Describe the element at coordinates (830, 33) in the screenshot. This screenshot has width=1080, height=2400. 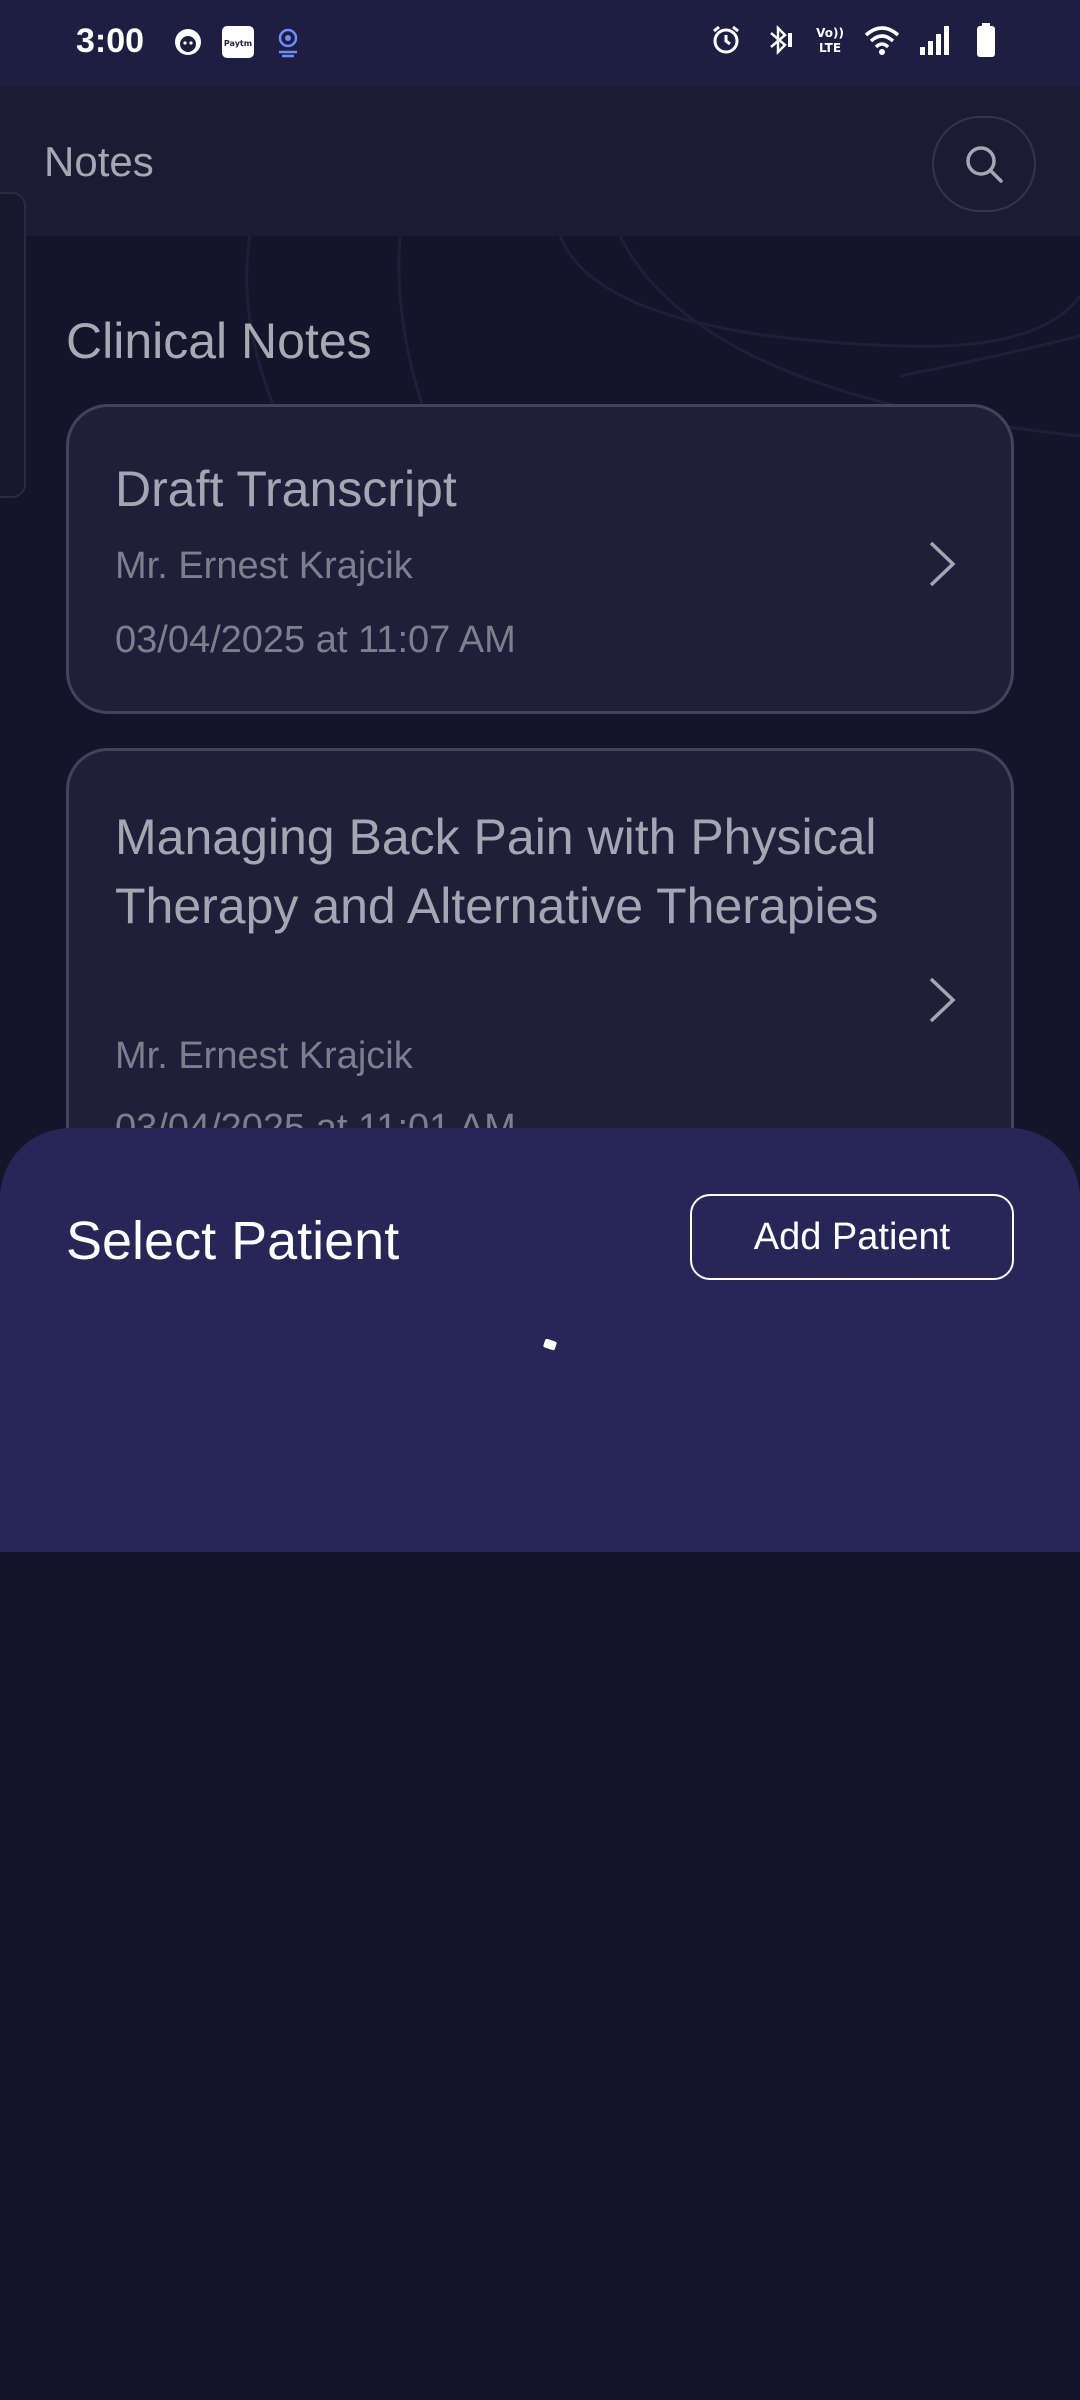
I see `volte-icon-text-top: Vo))` at that location.